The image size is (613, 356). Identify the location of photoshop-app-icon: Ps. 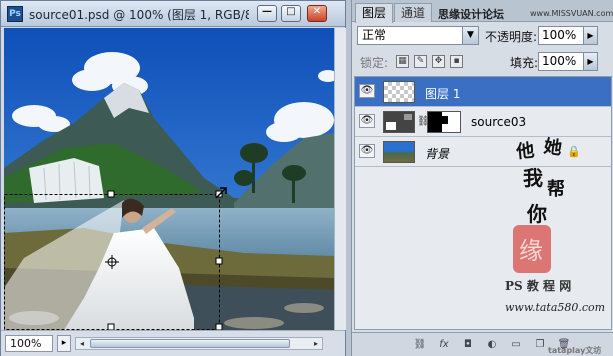
(15, 14).